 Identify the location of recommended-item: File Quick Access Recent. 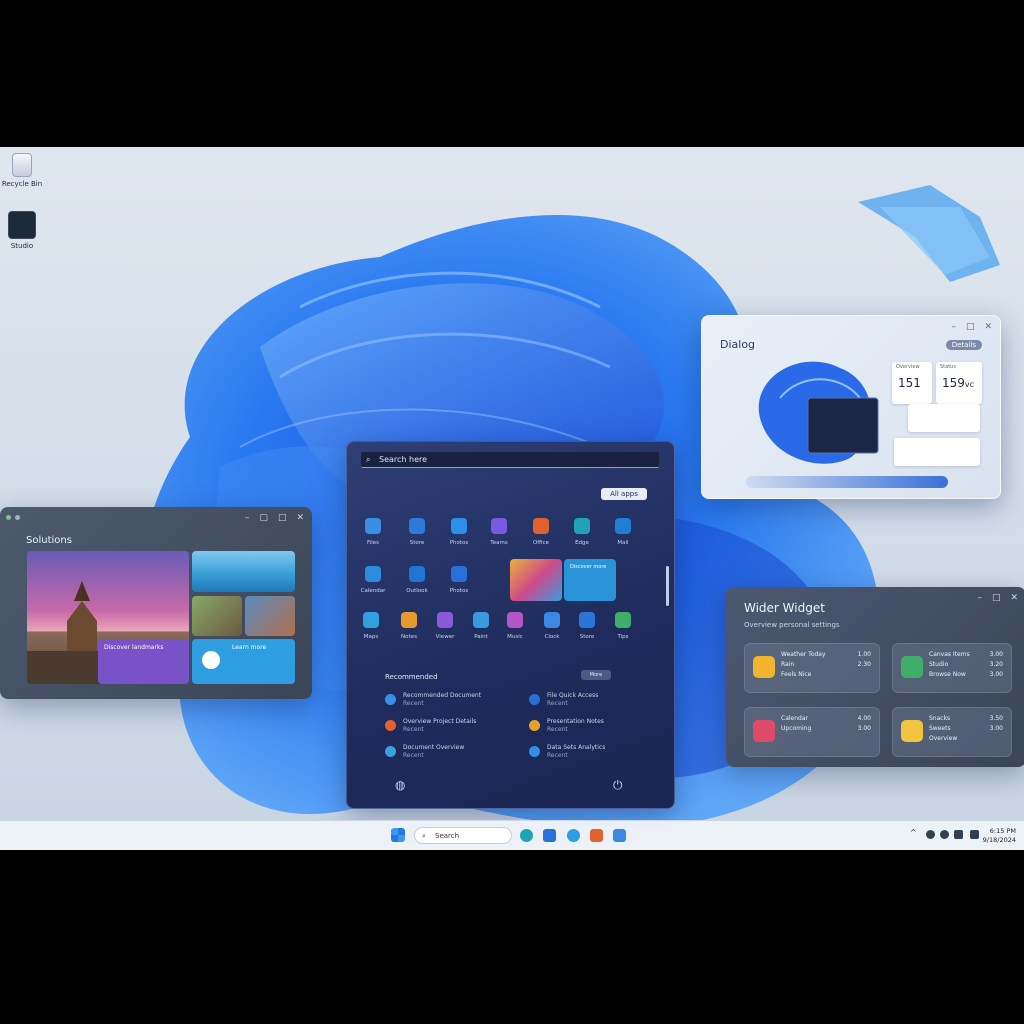
(589, 700).